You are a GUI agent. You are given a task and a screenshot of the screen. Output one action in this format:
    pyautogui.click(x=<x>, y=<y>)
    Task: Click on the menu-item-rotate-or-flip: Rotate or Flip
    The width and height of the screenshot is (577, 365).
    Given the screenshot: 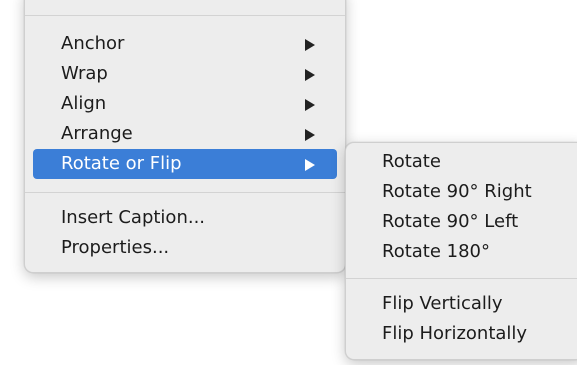 What is the action you would take?
    pyautogui.click(x=185, y=164)
    